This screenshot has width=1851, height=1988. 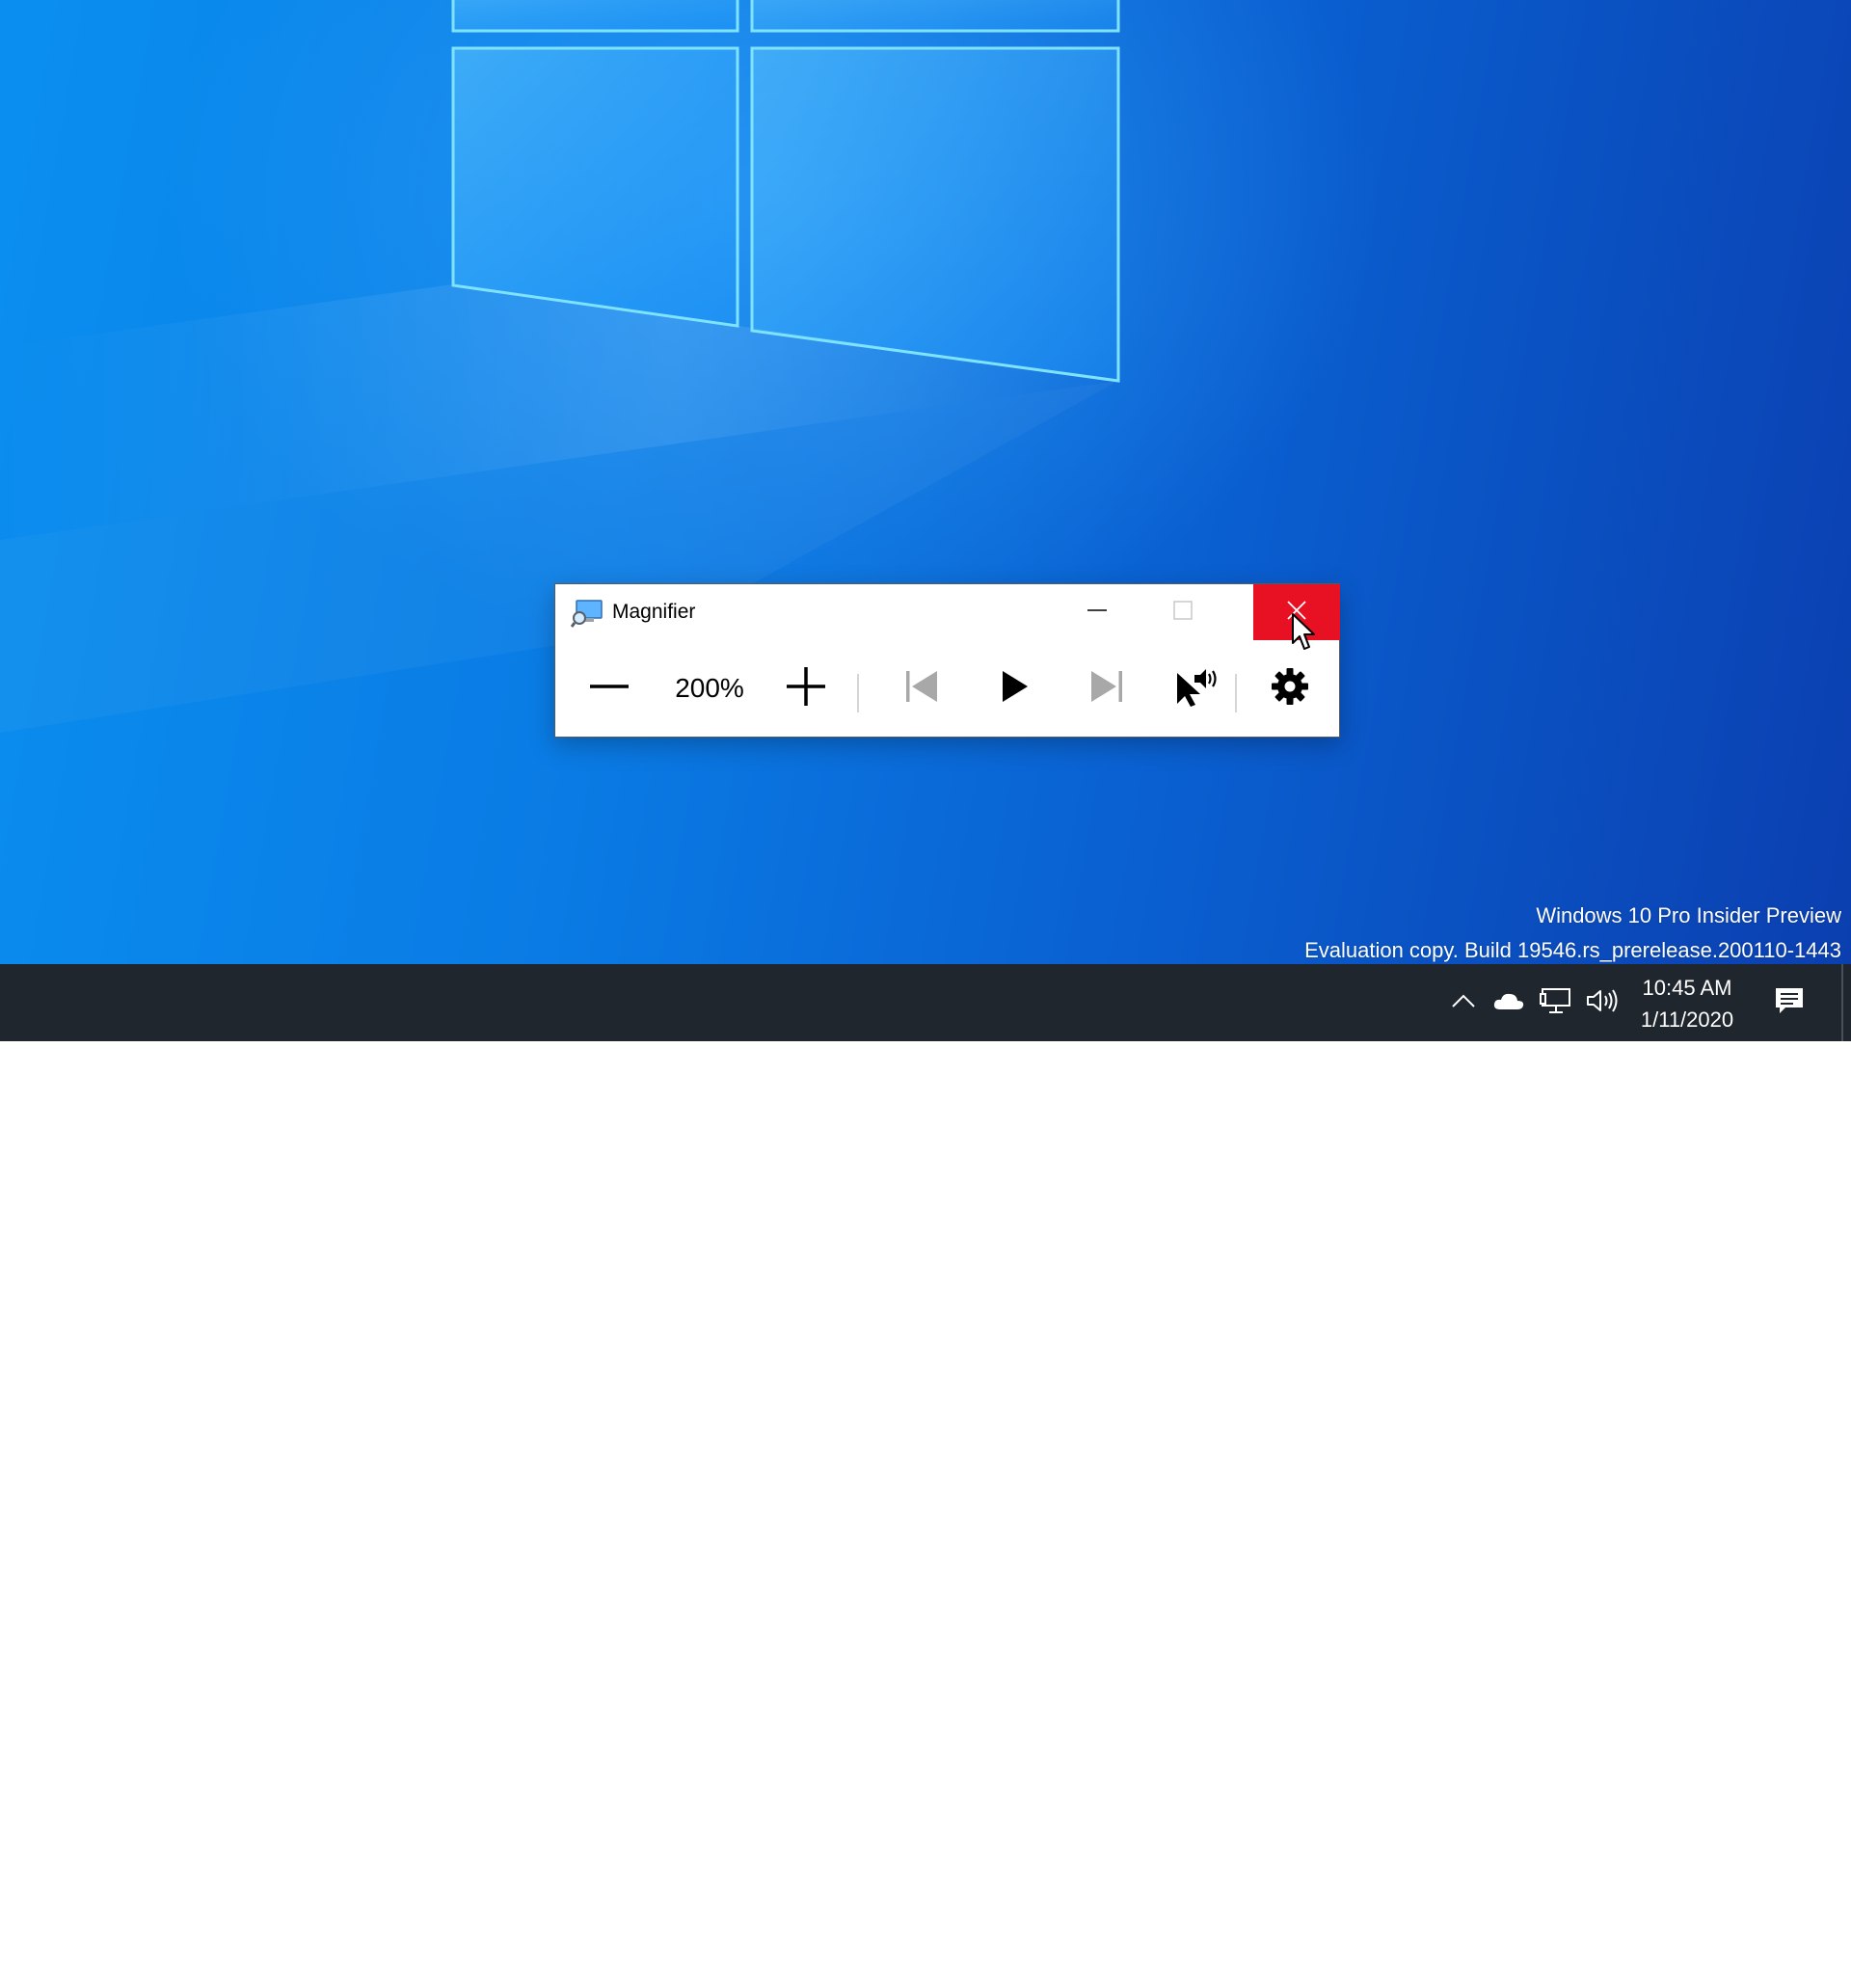 I want to click on action-center-icon, so click(x=1789, y=1003).